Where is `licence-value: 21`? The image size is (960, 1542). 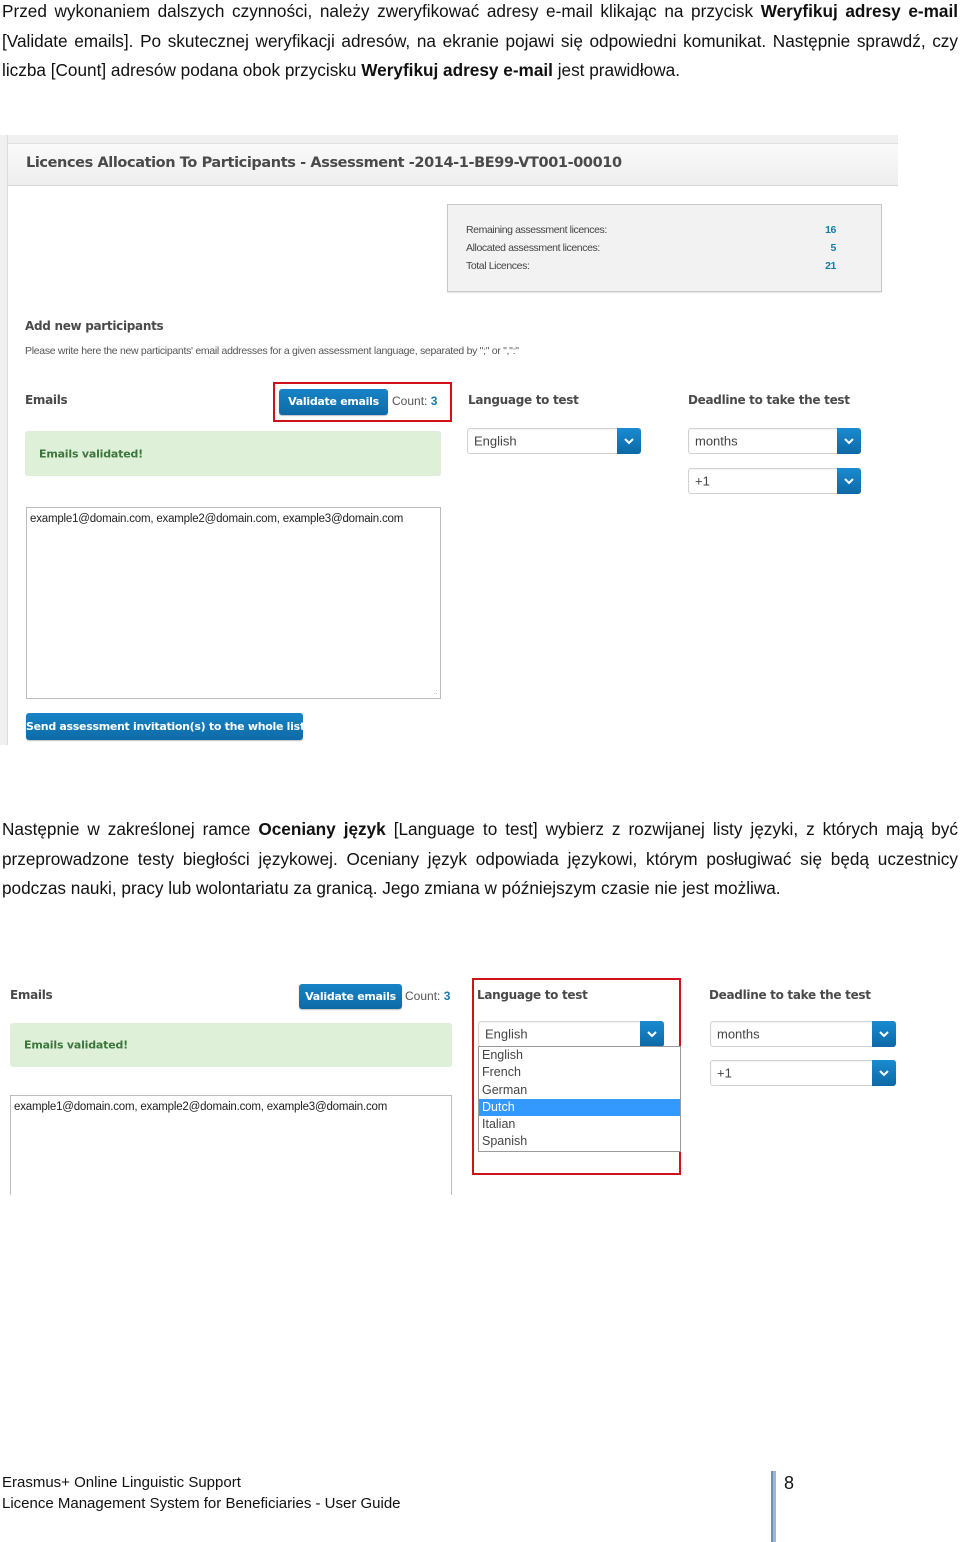
licence-value: 21 is located at coordinates (830, 266).